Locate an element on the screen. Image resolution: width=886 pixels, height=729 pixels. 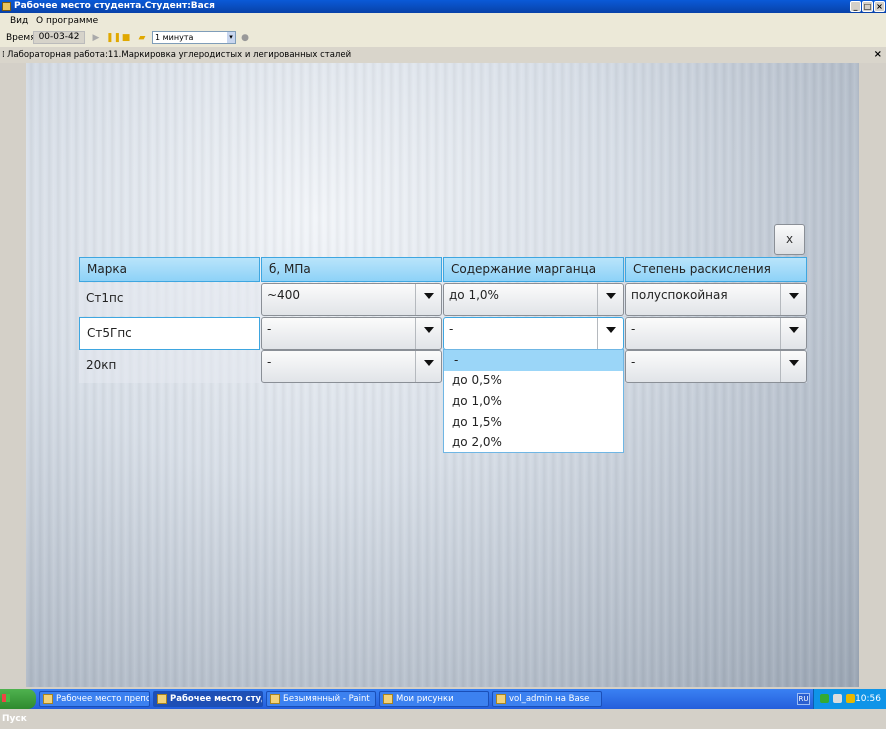
interval-select: 1 минута ▾ is located at coordinates (194, 37).